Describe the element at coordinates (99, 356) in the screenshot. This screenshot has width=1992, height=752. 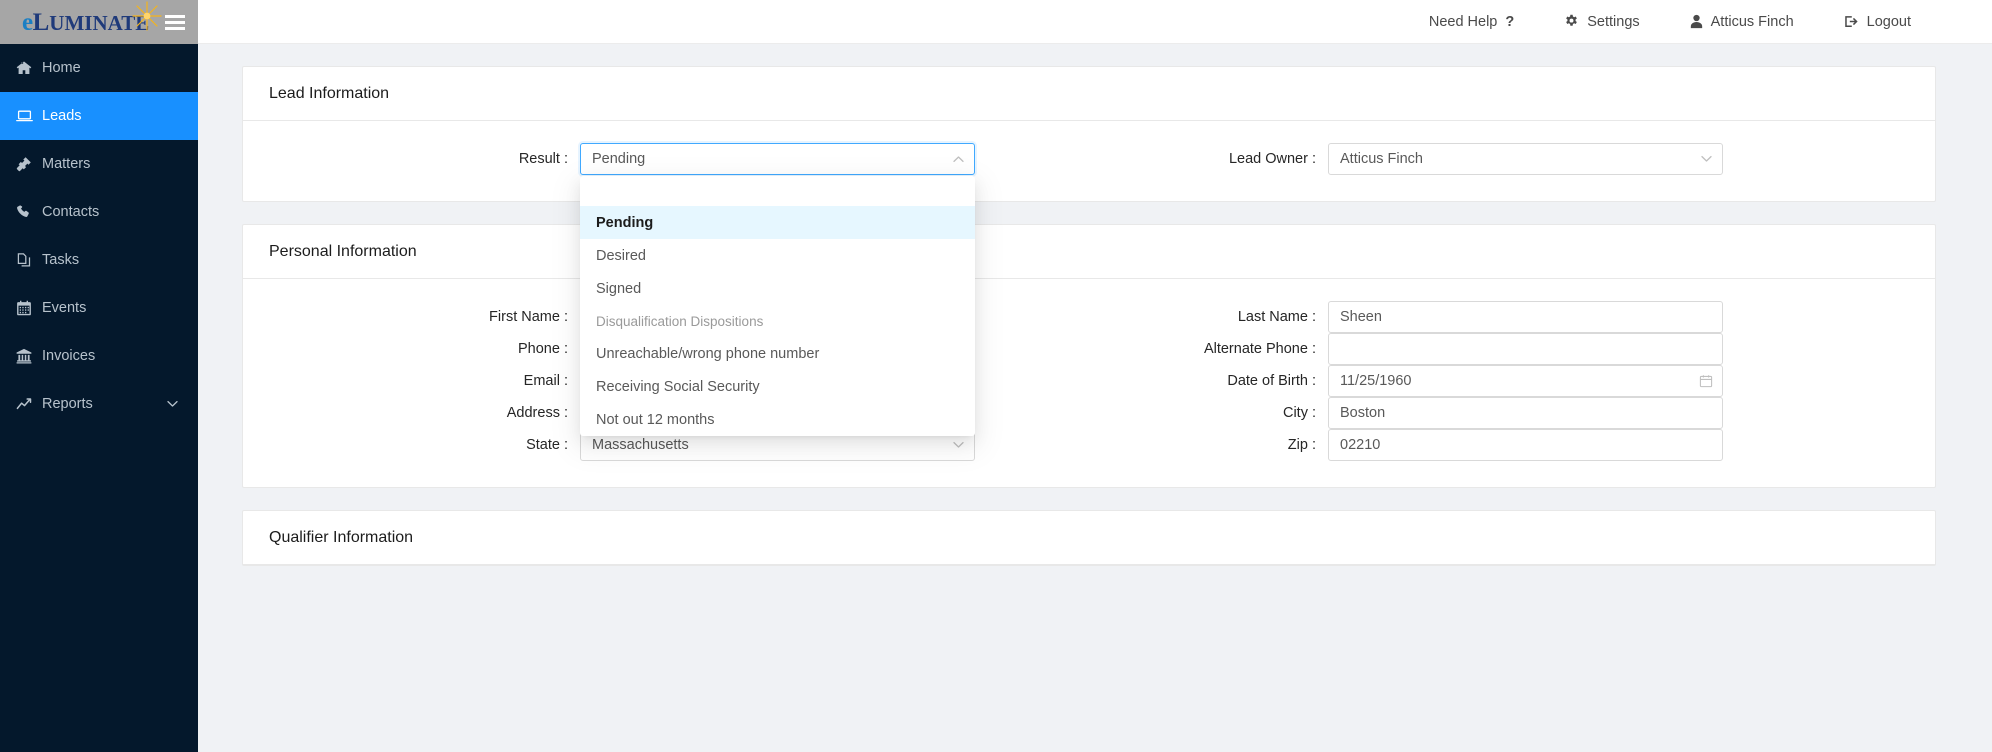
I see `sidebar-item-invoices: Invoices` at that location.